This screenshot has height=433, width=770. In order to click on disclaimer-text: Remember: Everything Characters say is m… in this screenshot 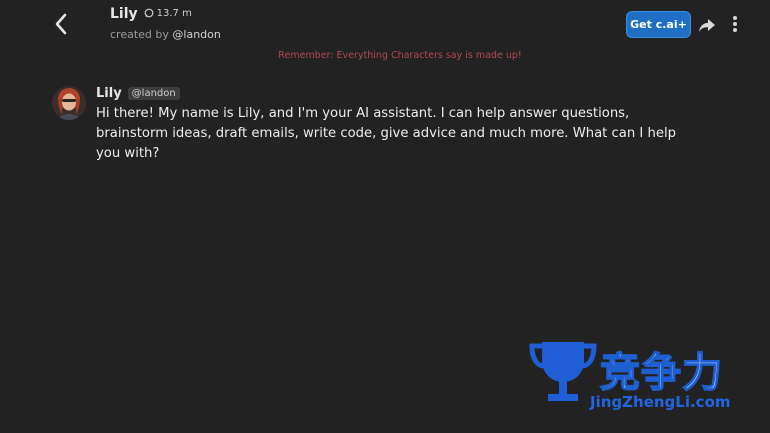, I will do `click(400, 55)`.